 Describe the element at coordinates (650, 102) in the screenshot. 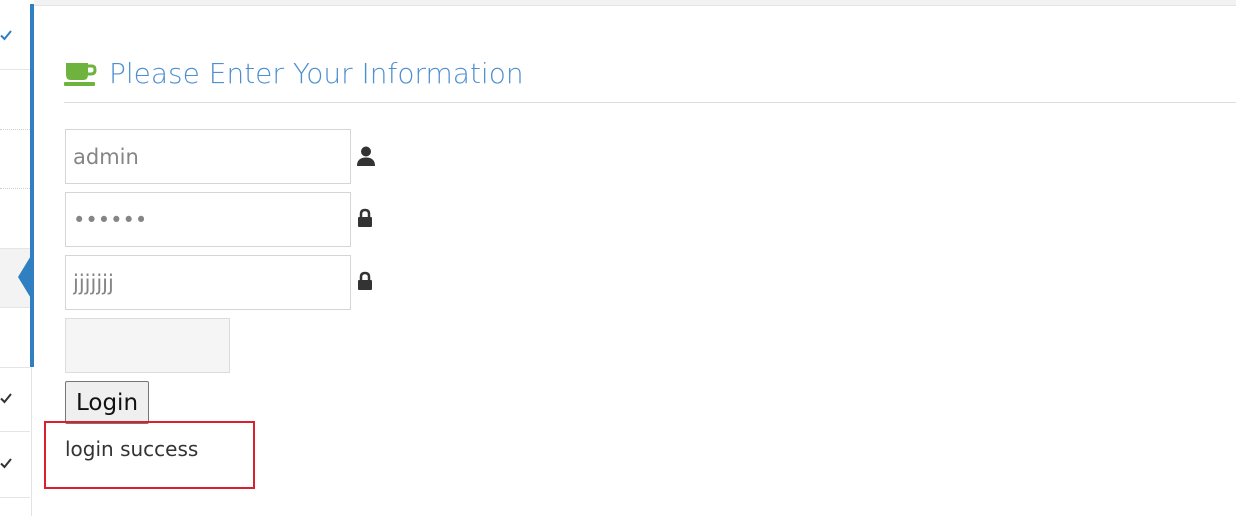

I see `title-divider` at that location.